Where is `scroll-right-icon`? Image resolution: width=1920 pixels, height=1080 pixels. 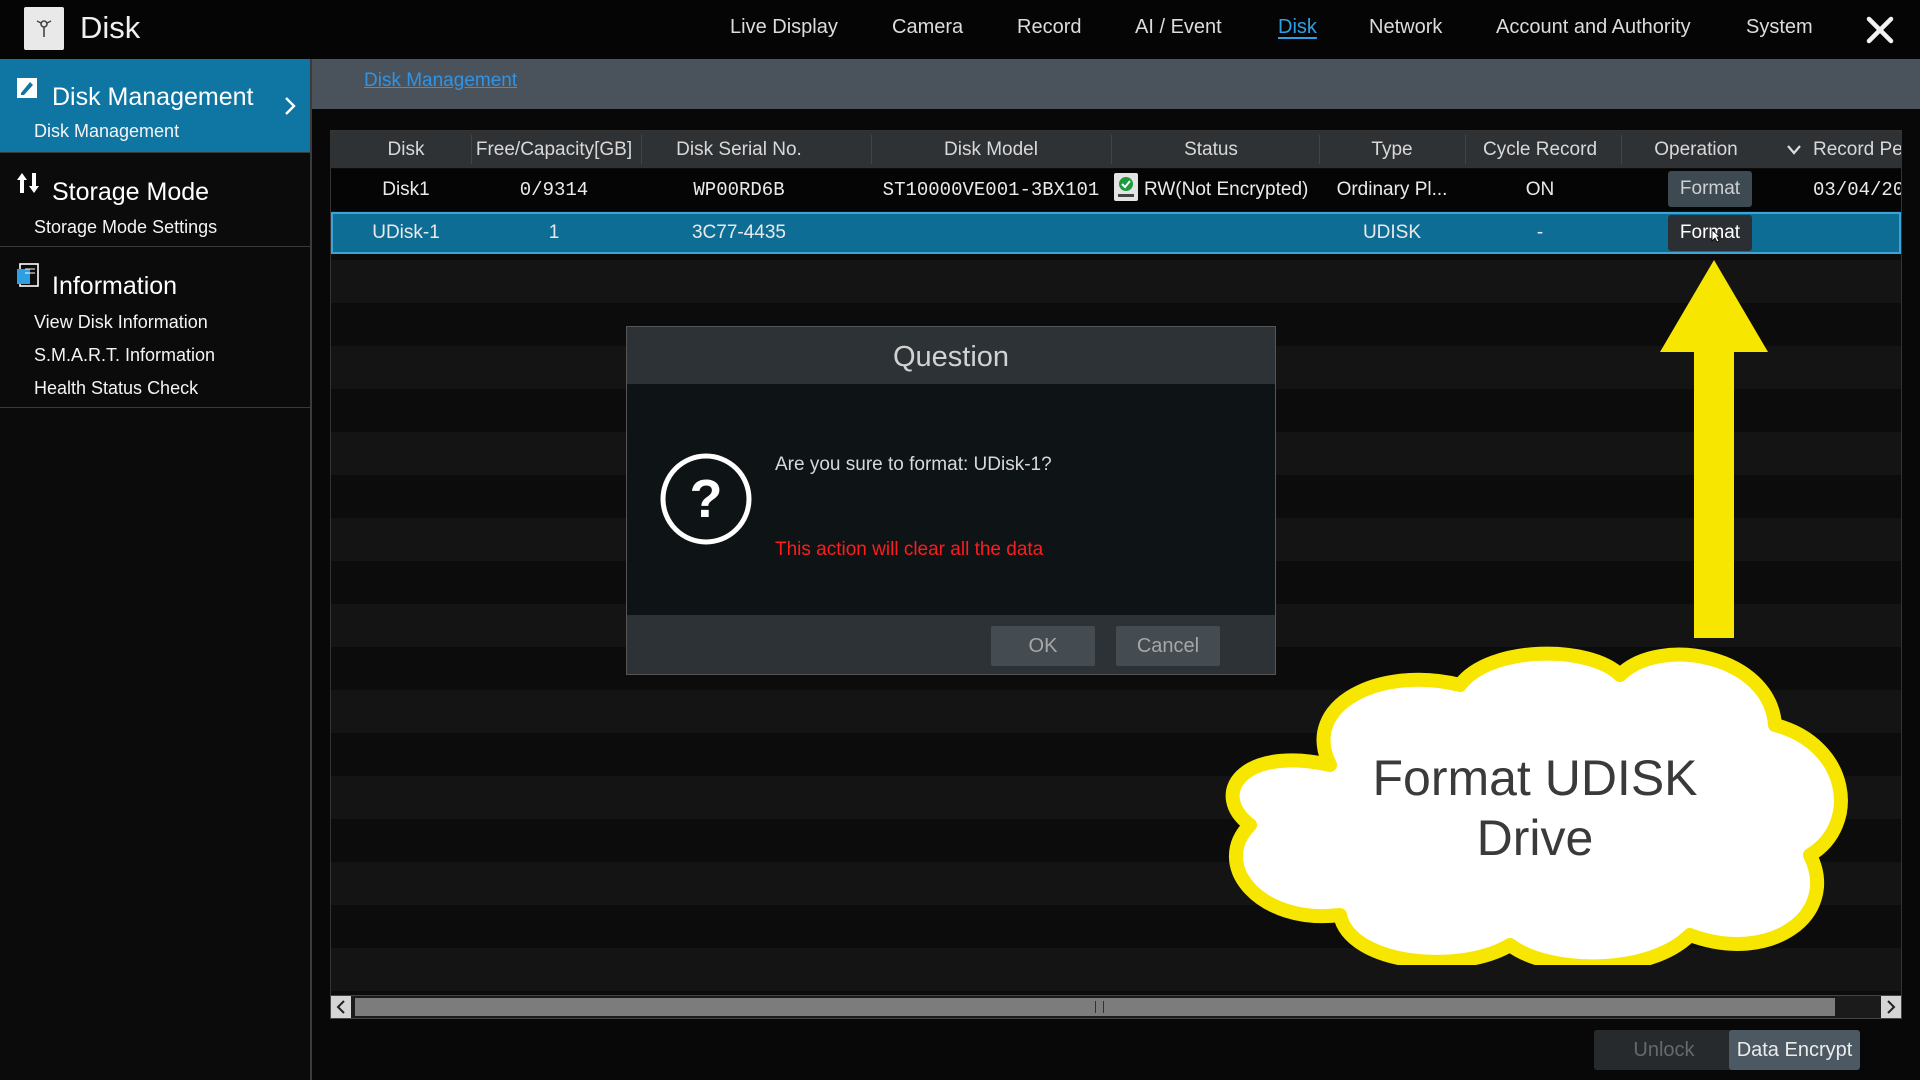 scroll-right-icon is located at coordinates (1891, 1007).